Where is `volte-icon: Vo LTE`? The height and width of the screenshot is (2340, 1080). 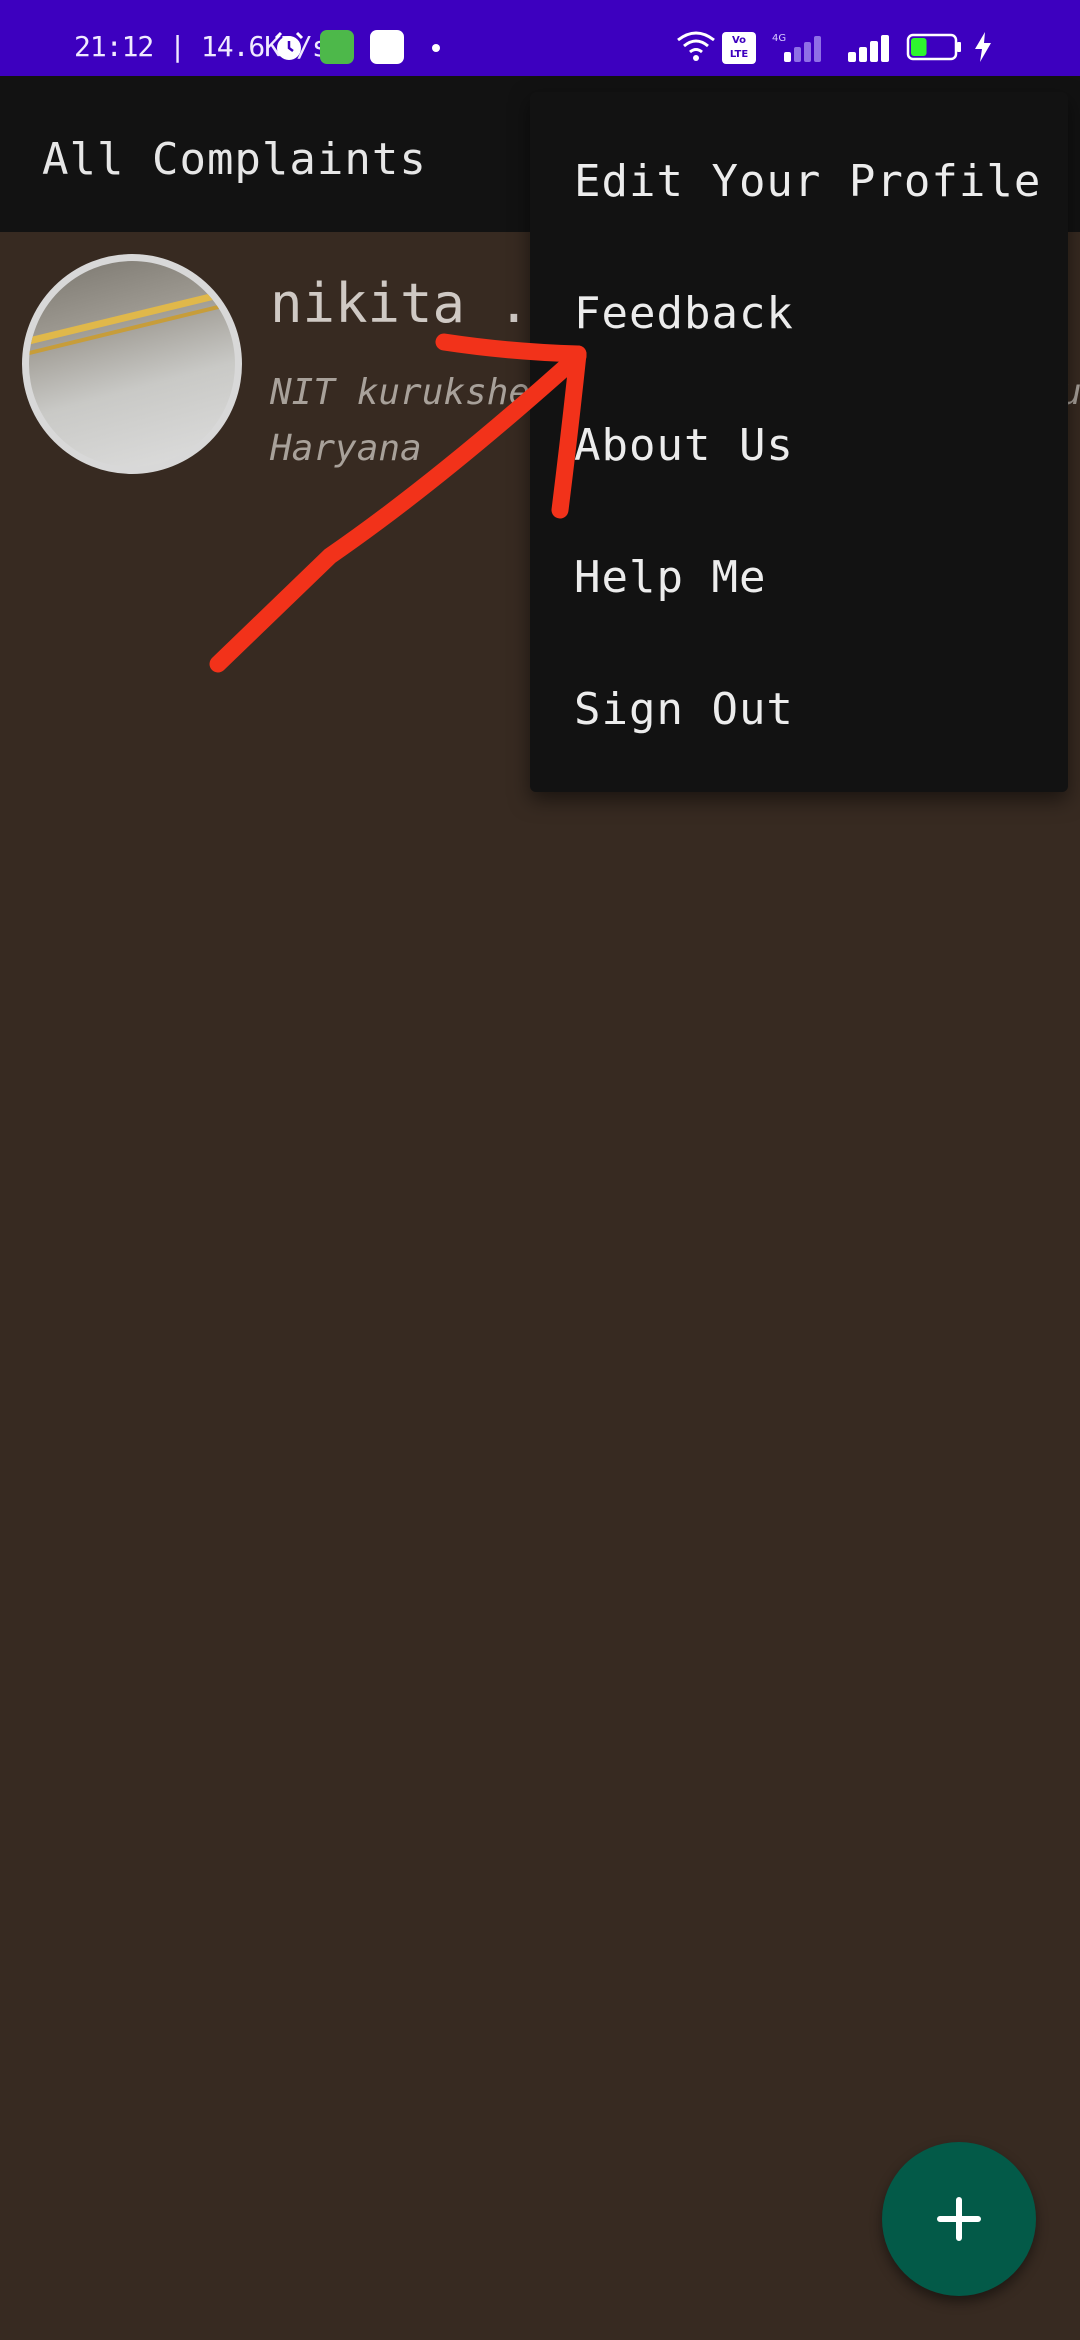
volte-icon: Vo LTE is located at coordinates (739, 48).